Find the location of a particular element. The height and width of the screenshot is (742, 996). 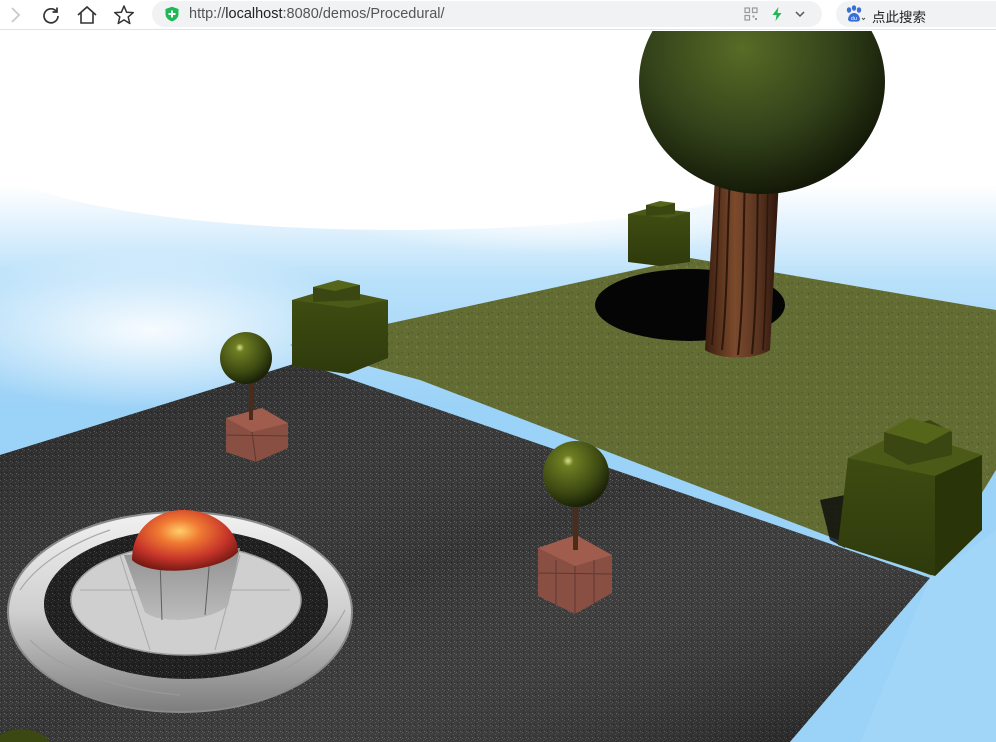

marble-fountain is located at coordinates (180, 611).